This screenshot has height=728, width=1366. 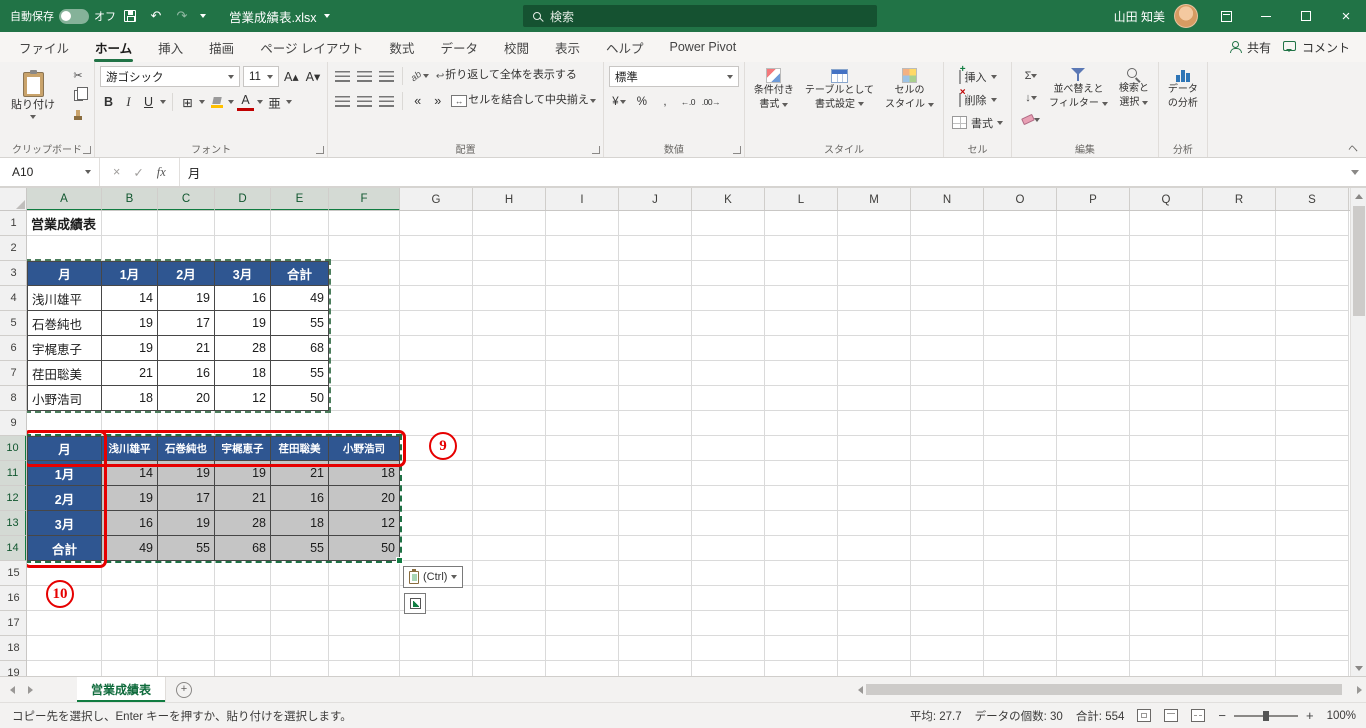 What do you see at coordinates (1093, 473) in the screenshot?
I see `cell-P11` at bounding box center [1093, 473].